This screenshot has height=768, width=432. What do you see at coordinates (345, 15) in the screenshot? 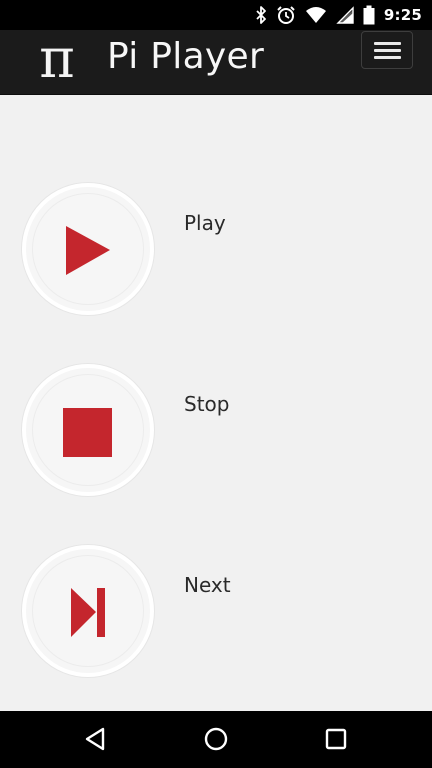
I see `signal-icon` at bounding box center [345, 15].